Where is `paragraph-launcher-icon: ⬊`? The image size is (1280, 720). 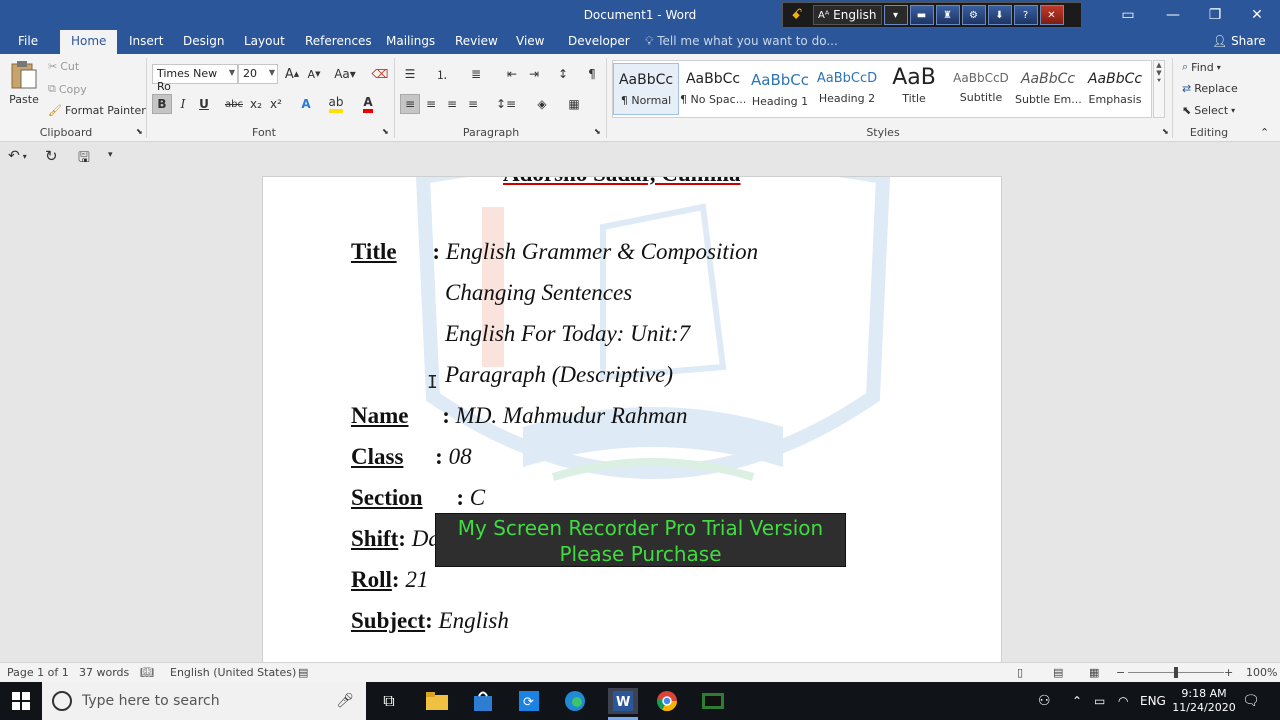 paragraph-launcher-icon: ⬊ is located at coordinates (597, 131).